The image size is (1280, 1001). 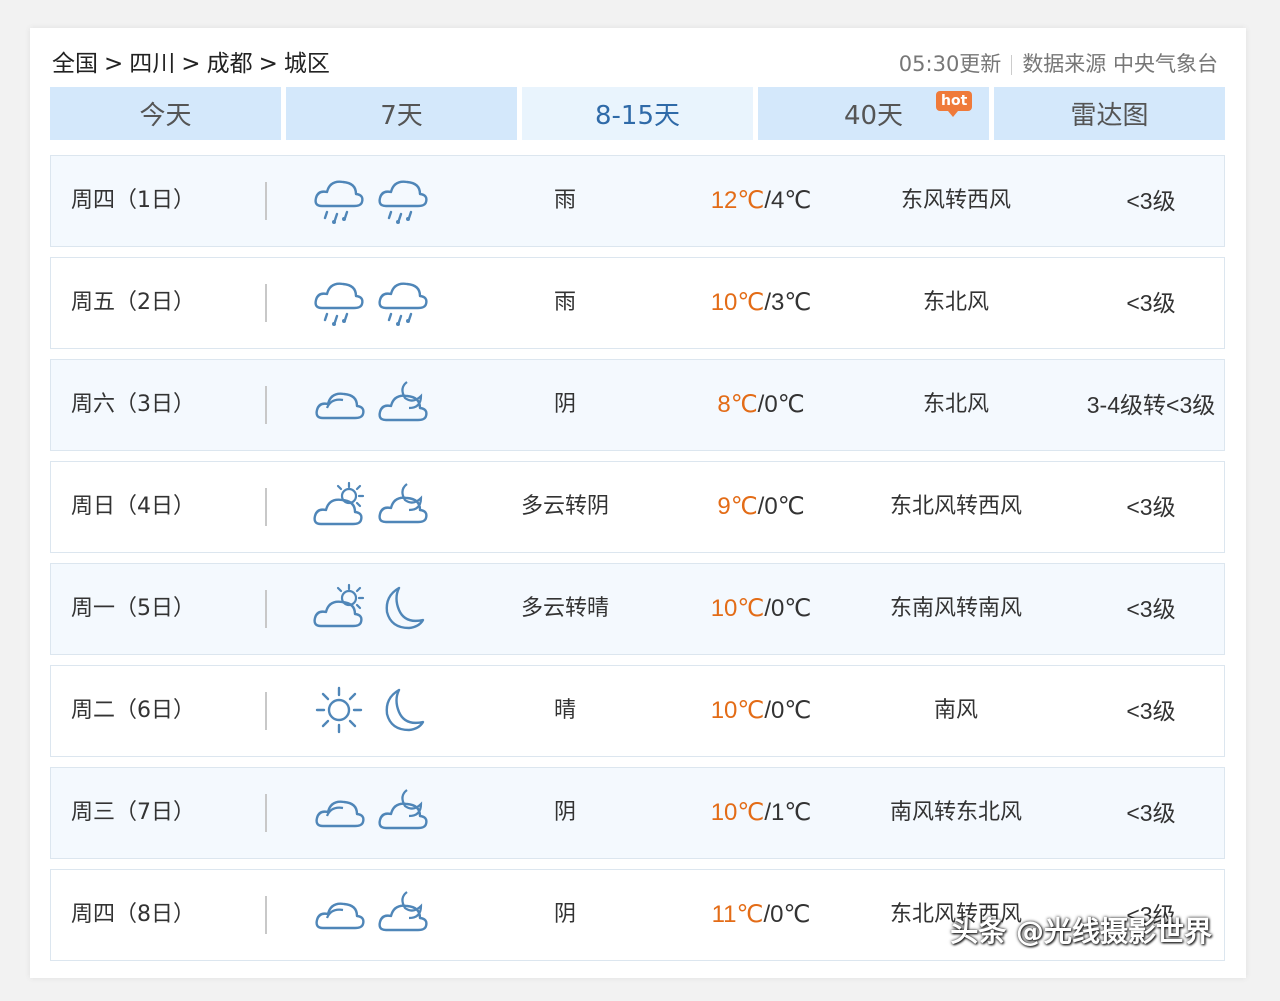 I want to click on breadcrumb: 全国 > 四川 > 成都 > 城区, so click(x=191, y=64).